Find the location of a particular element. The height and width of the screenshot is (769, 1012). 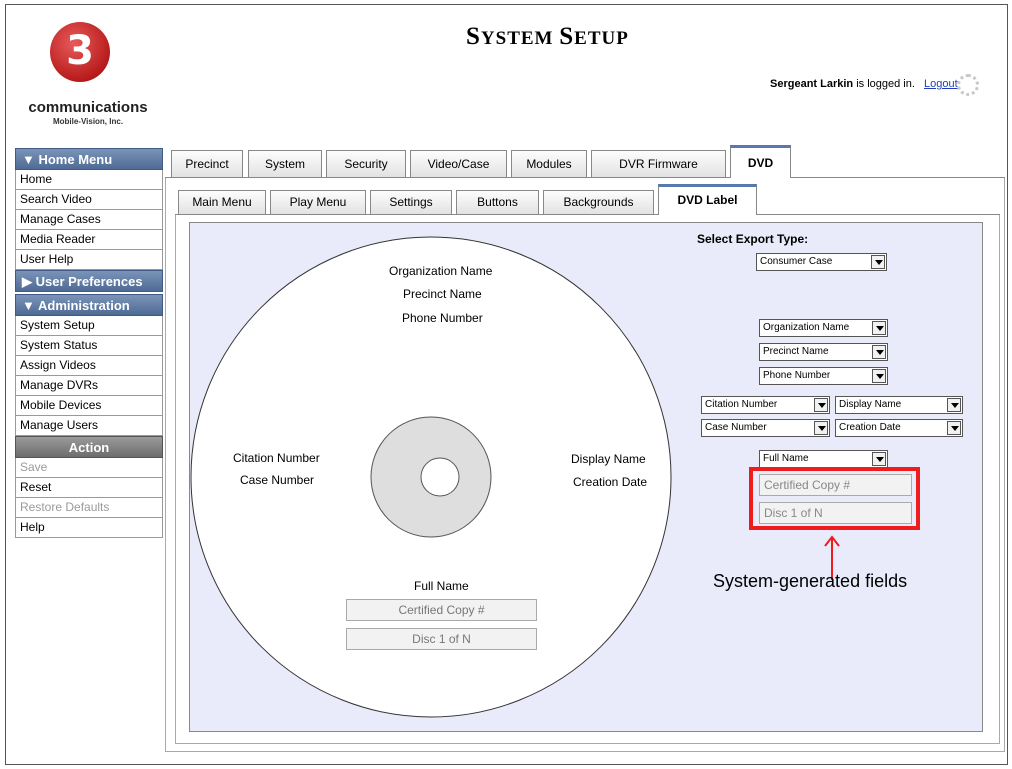

disc-case-number: Case Number is located at coordinates (277, 480).